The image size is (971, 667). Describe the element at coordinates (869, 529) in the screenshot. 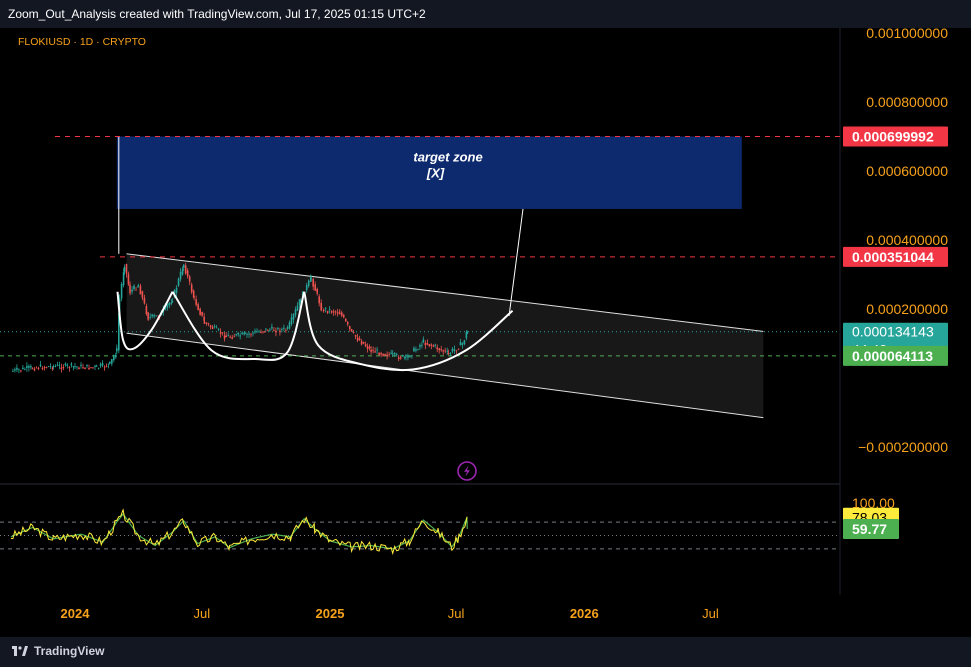

I see `rsi-ma-label: 59.77` at that location.